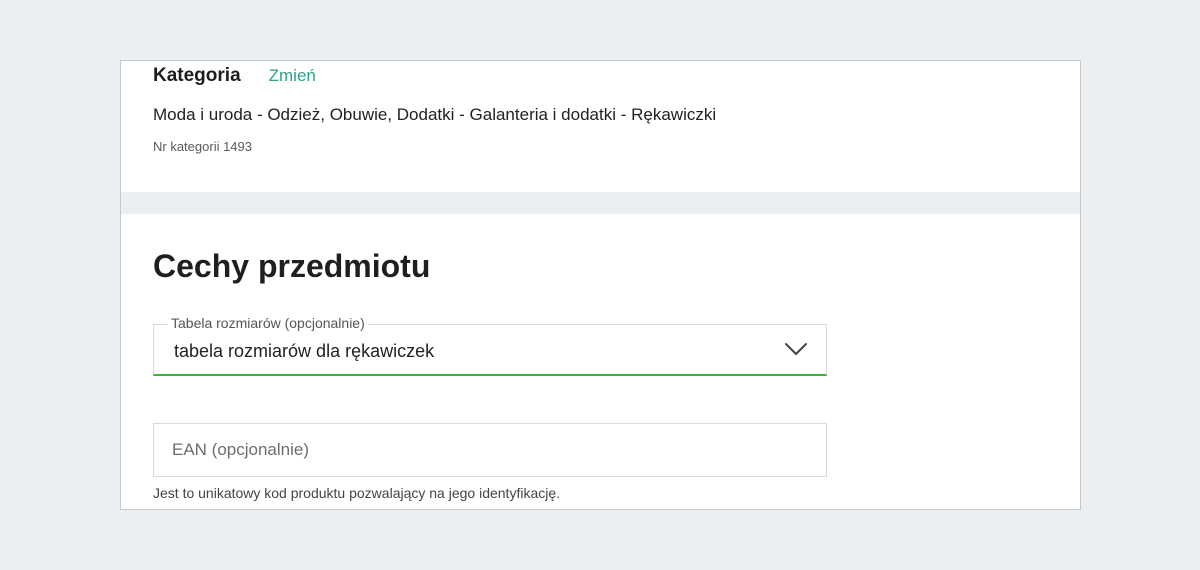 The height and width of the screenshot is (570, 1200). I want to click on category-title: Kategoria, so click(197, 75).